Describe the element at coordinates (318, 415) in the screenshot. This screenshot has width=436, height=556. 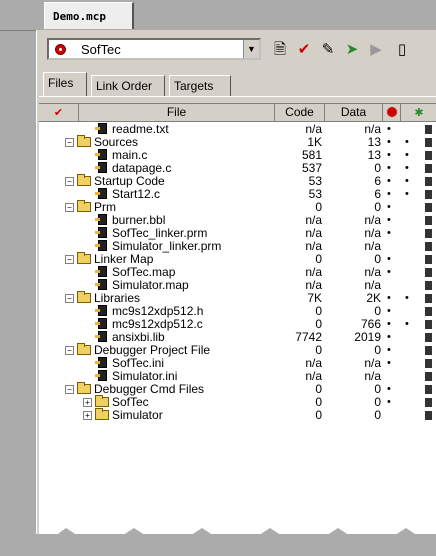
I see `row-code: 0` at that location.